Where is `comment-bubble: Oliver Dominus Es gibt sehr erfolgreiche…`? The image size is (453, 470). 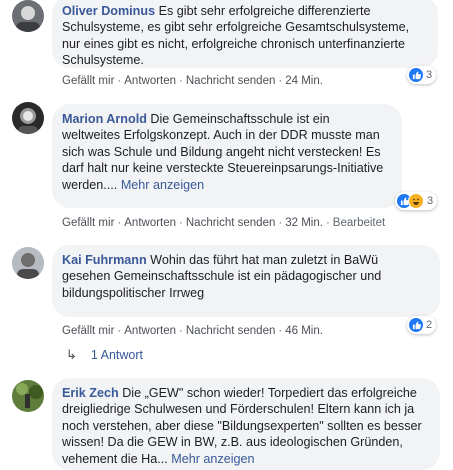 comment-bubble: Oliver Dominus Es gibt sehr erfolgreiche… is located at coordinates (245, 34).